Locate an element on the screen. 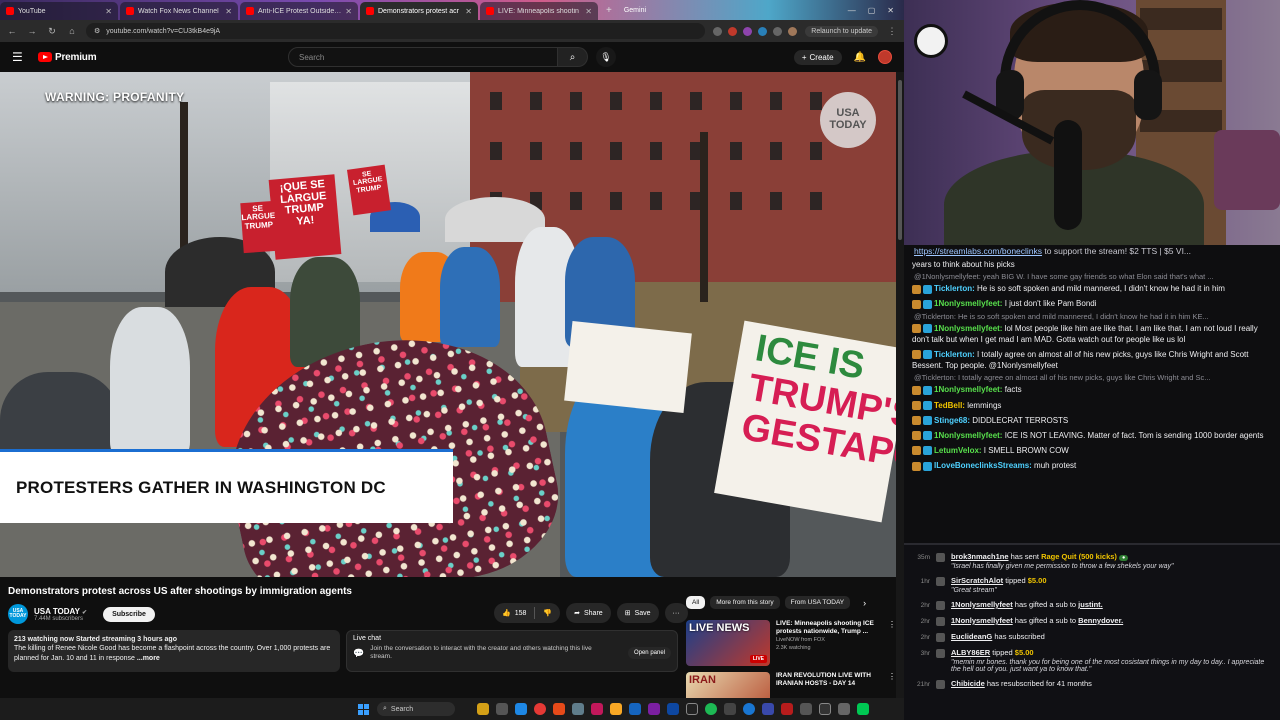  browser-tab-active: Demonstrators protest acr ✕ is located at coordinates (419, 11).